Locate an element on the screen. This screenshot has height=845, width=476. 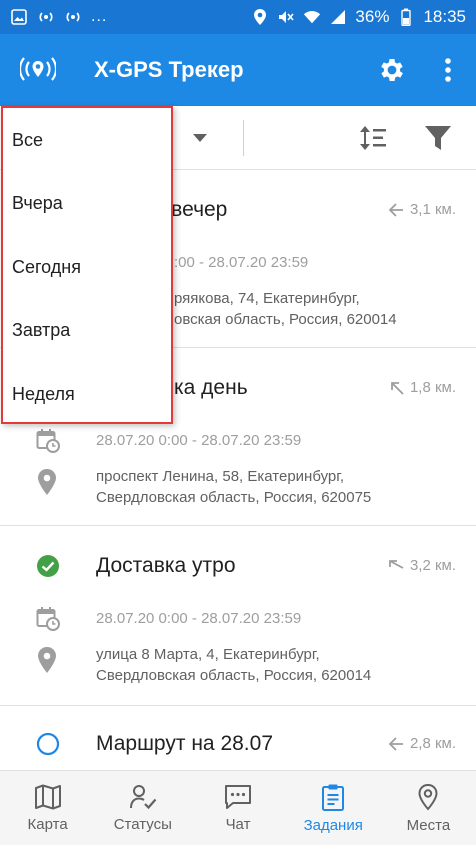
distance-text: 2,8 км. is located at coordinates (432, 743).